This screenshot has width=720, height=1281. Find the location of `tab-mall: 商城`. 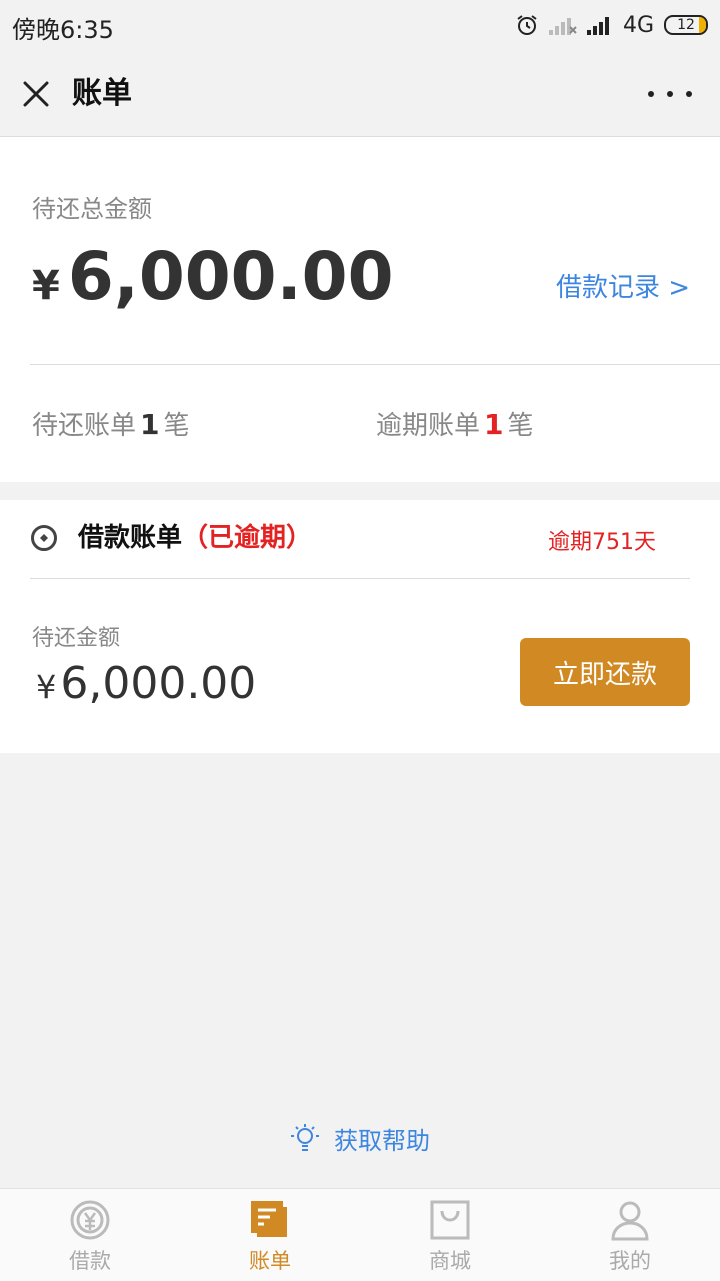

tab-mall: 商城 is located at coordinates (450, 1235).